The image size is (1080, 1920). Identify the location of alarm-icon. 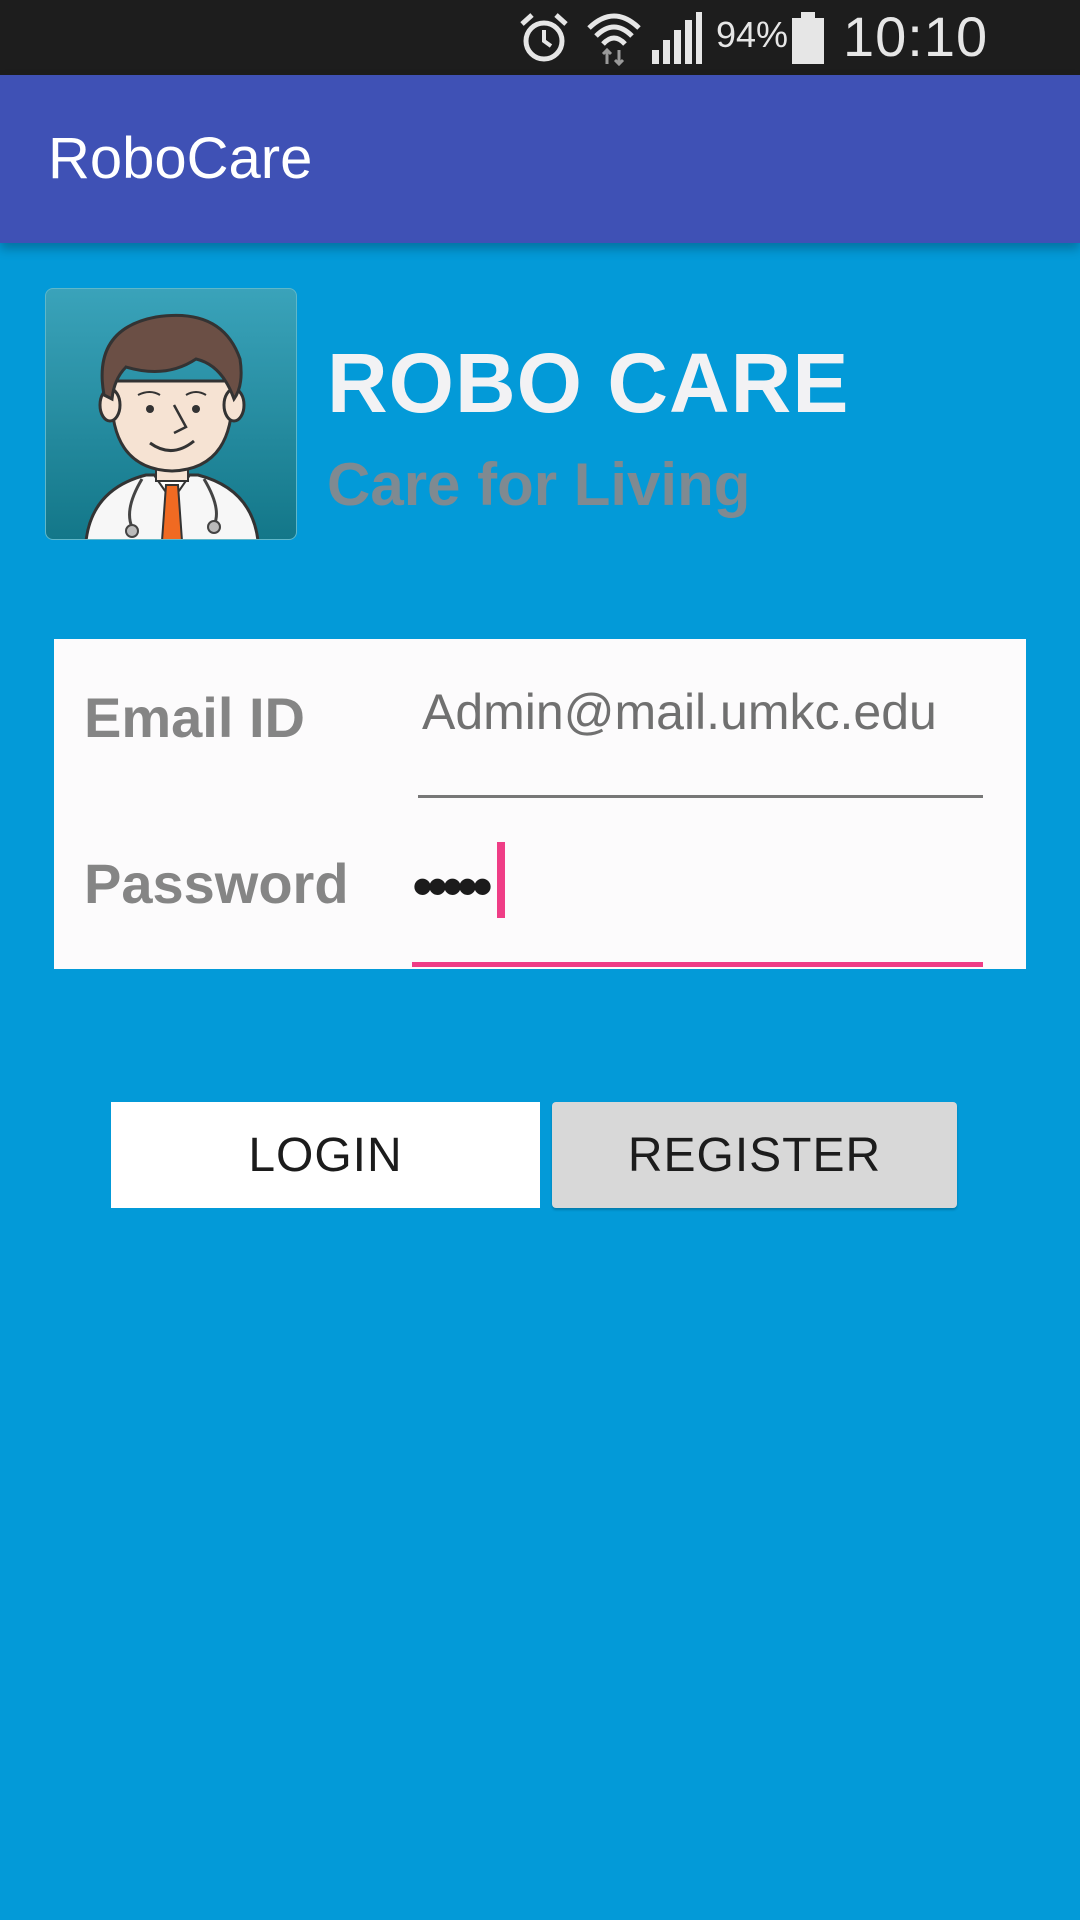
(544, 37).